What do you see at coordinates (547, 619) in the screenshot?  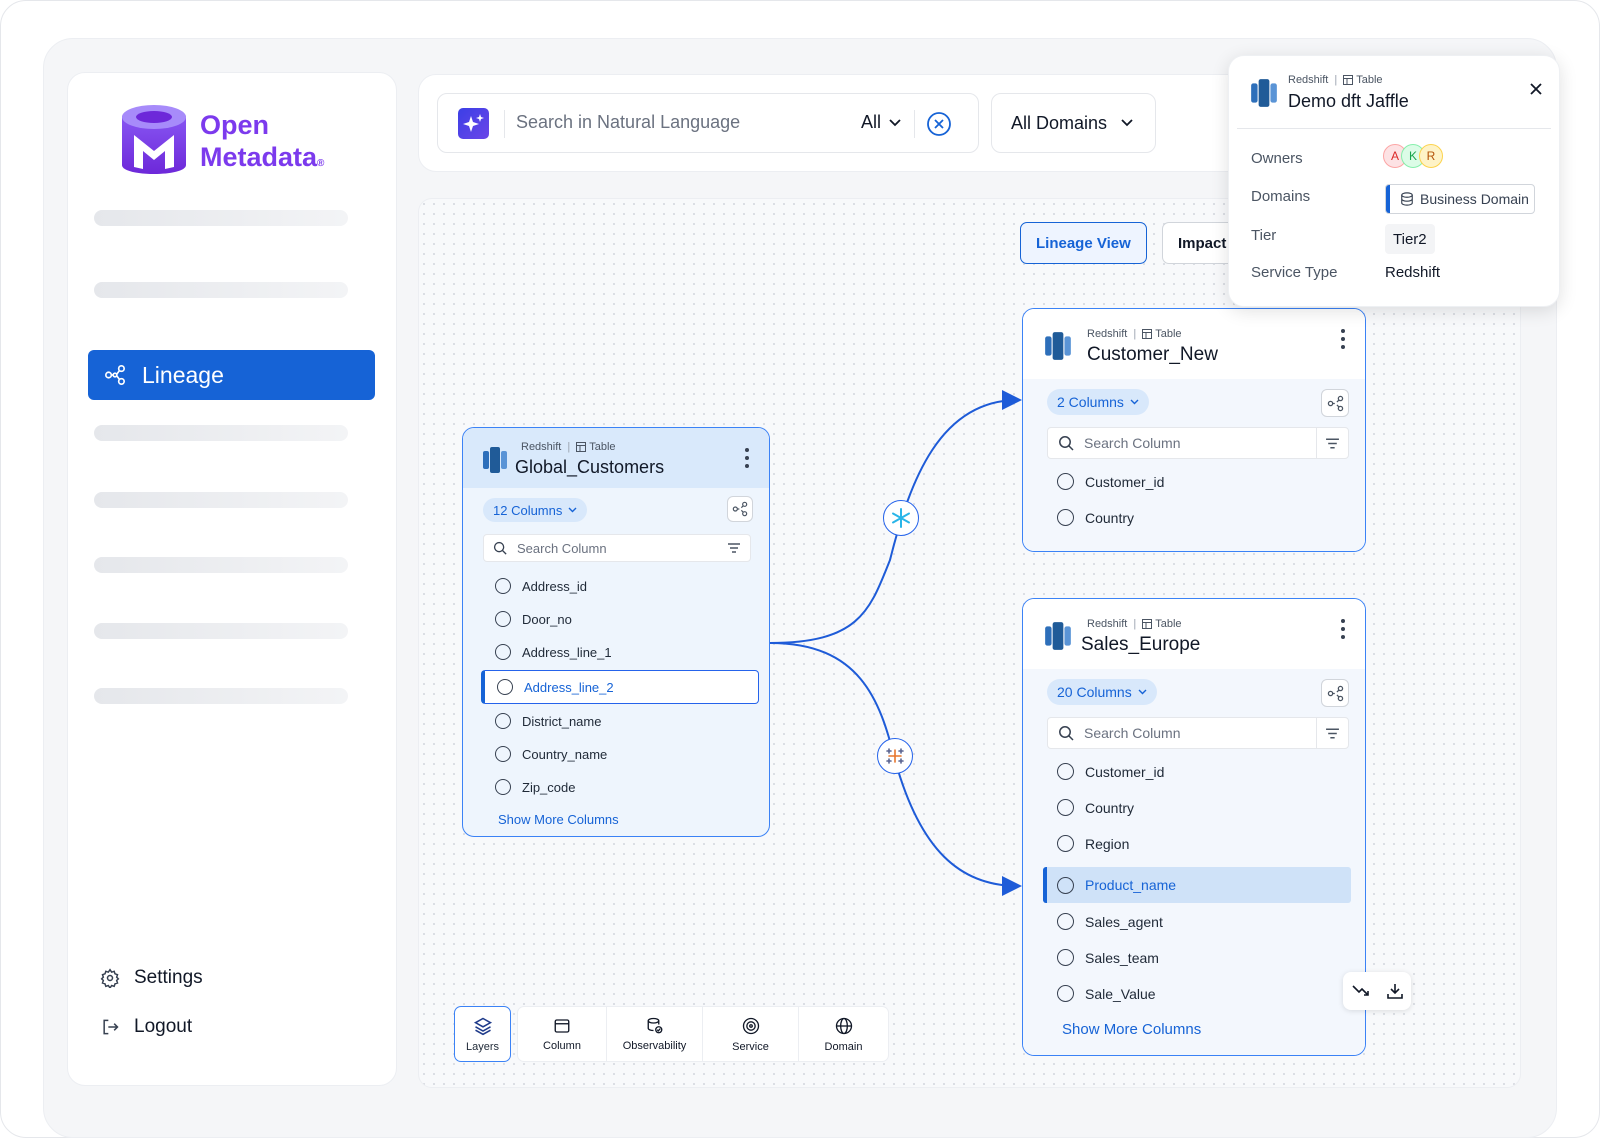 I see `column-name: Door_no` at bounding box center [547, 619].